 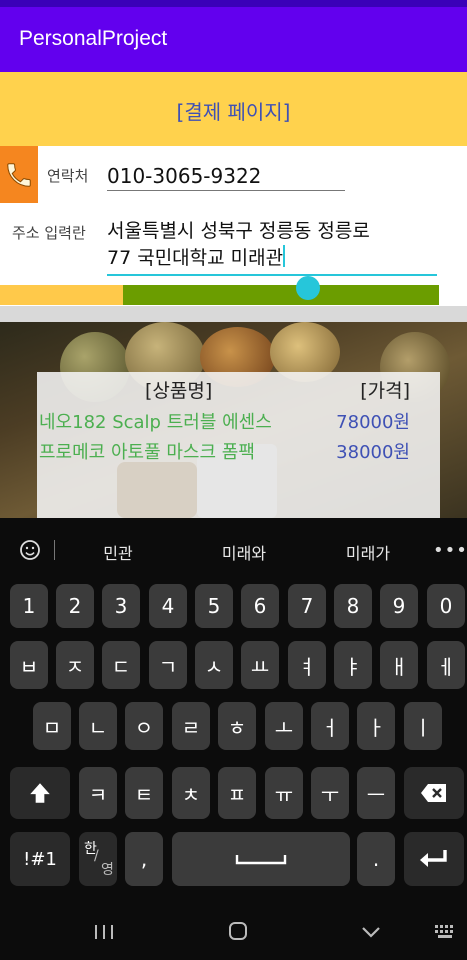 What do you see at coordinates (104, 932) in the screenshot?
I see `recents-icon` at bounding box center [104, 932].